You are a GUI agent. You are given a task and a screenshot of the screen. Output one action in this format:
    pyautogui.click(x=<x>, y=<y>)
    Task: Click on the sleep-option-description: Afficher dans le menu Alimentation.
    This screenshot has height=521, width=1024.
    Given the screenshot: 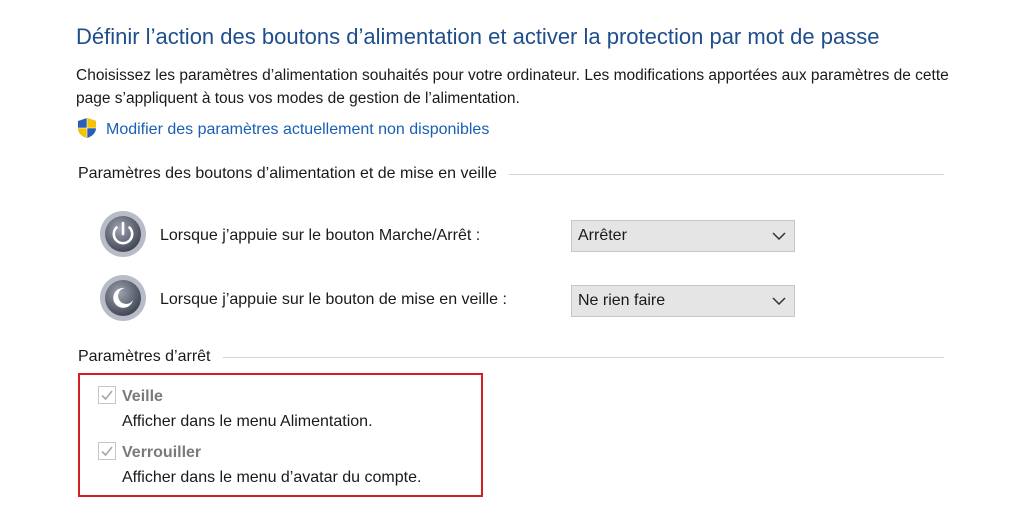 What is the action you would take?
    pyautogui.click(x=247, y=421)
    